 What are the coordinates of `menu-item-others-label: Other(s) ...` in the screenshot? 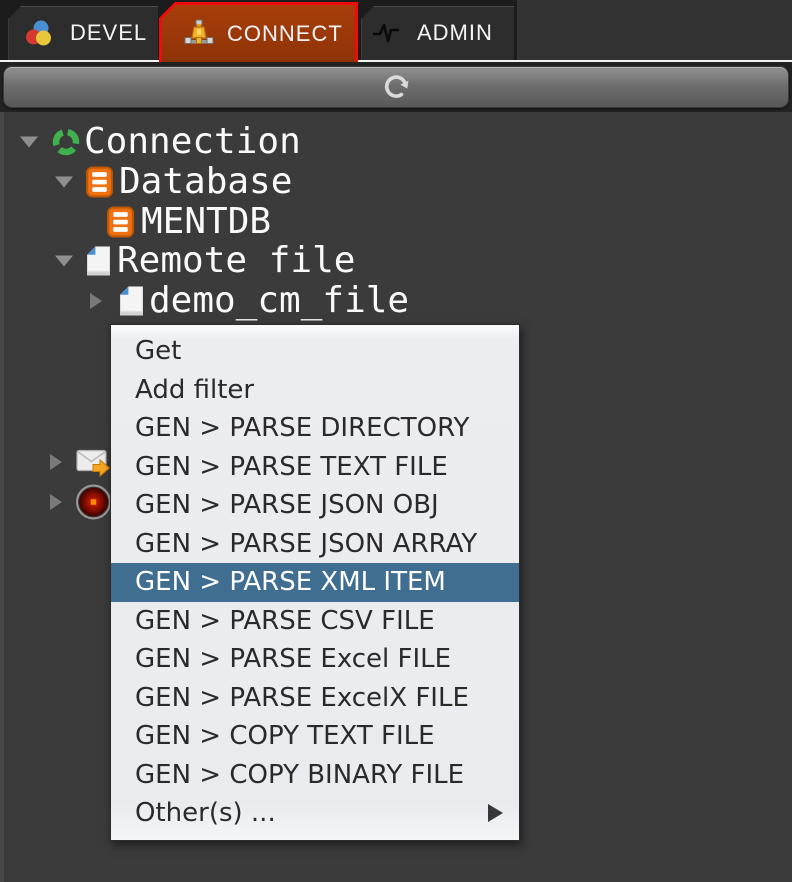 It's located at (205, 813).